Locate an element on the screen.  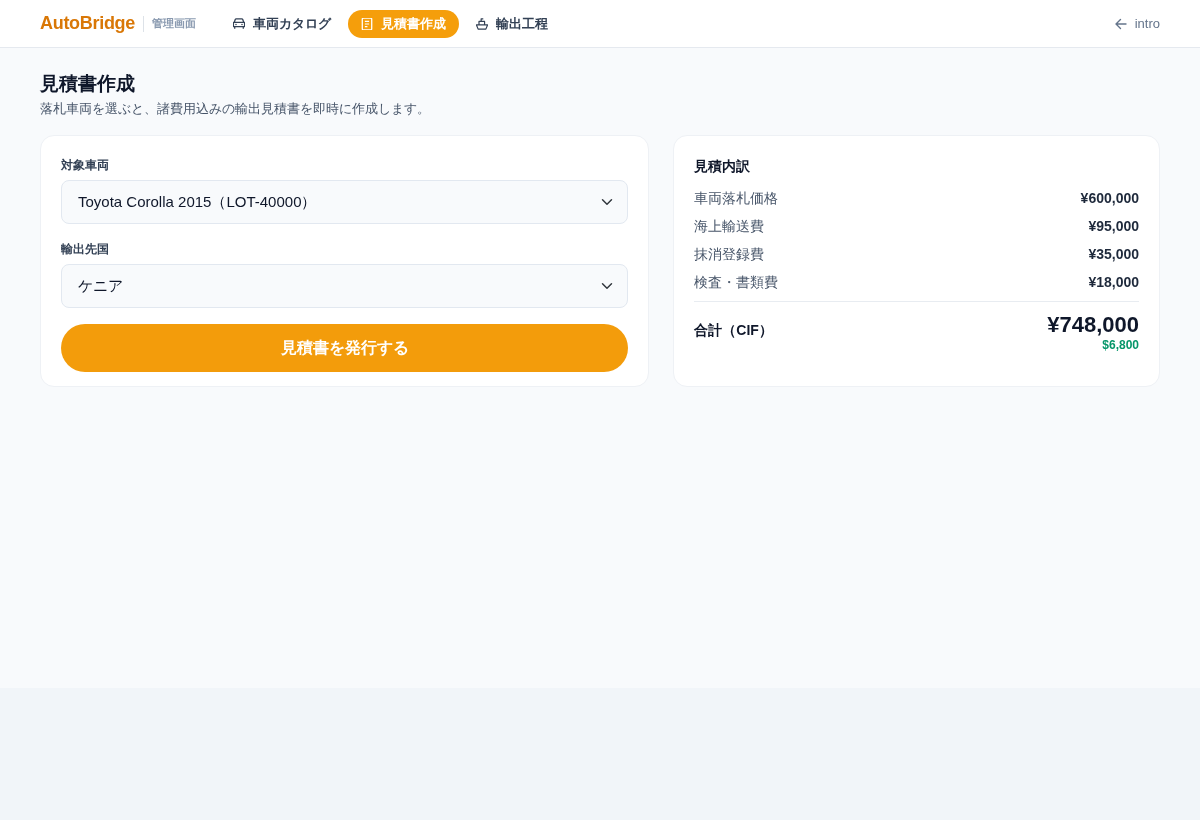
cost-amount: ¥600,000 is located at coordinates (1109, 199).